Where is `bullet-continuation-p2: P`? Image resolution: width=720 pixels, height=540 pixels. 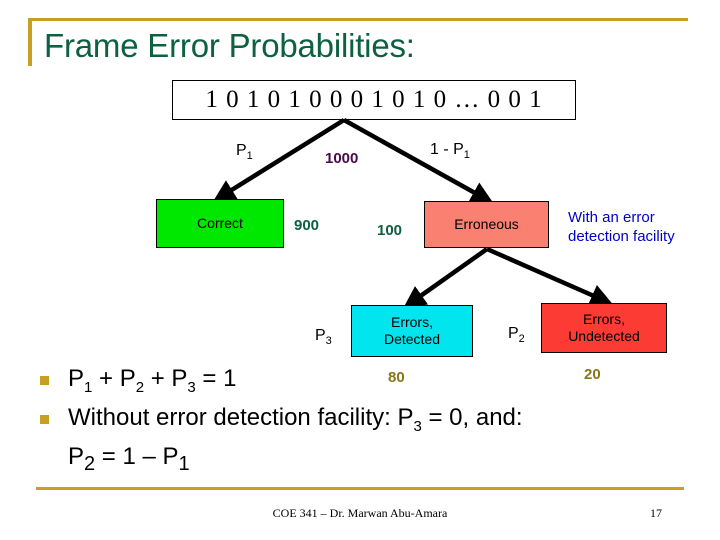 bullet-continuation-p2: P is located at coordinates (76, 456).